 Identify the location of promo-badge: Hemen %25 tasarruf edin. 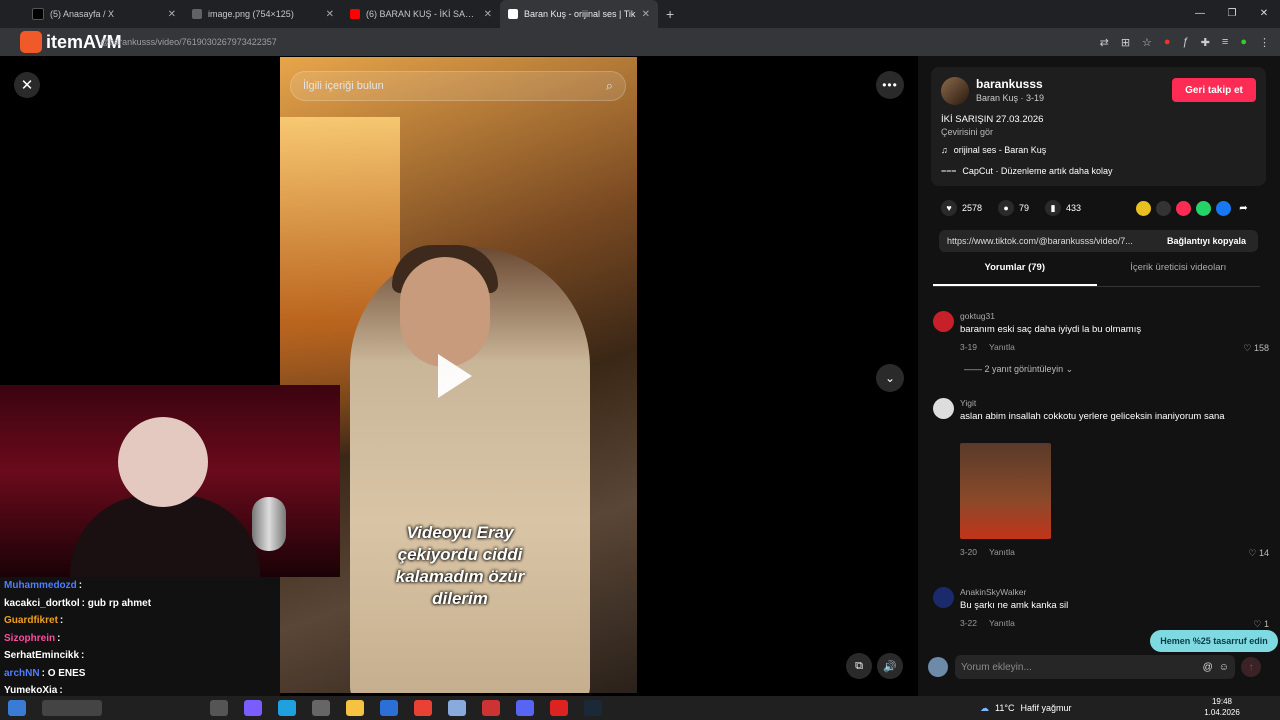
(1214, 641).